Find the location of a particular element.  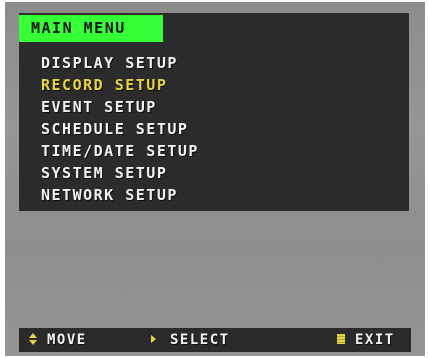

menu-item-system-setup: SYSTEM SETUP is located at coordinates (120, 173).